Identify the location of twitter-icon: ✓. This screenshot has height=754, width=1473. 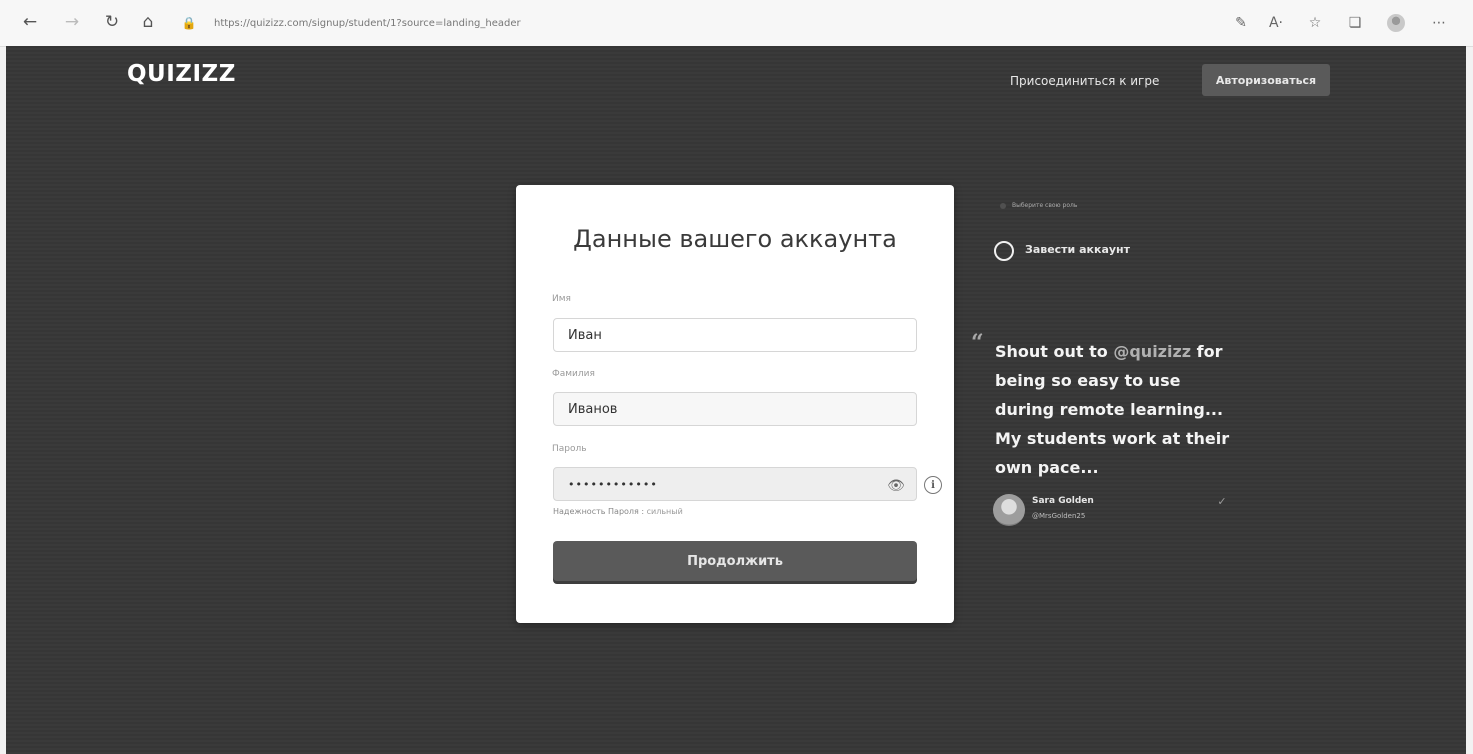
(1222, 502).